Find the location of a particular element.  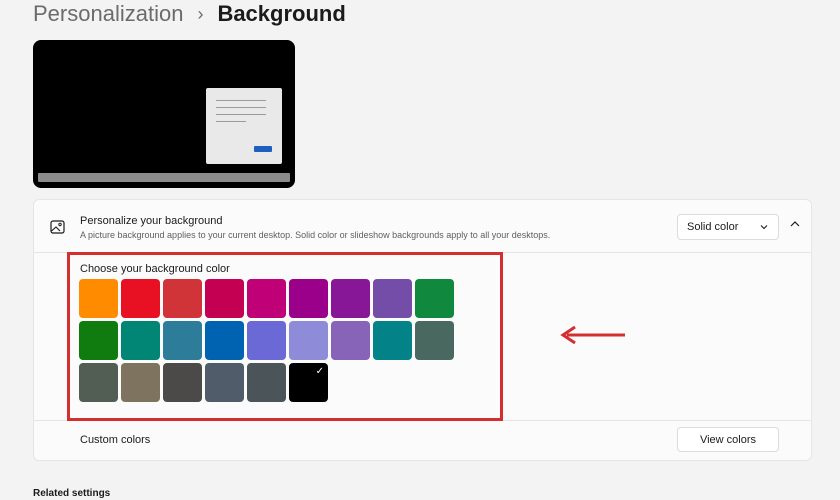

view-colors-button: View colors is located at coordinates (728, 439).